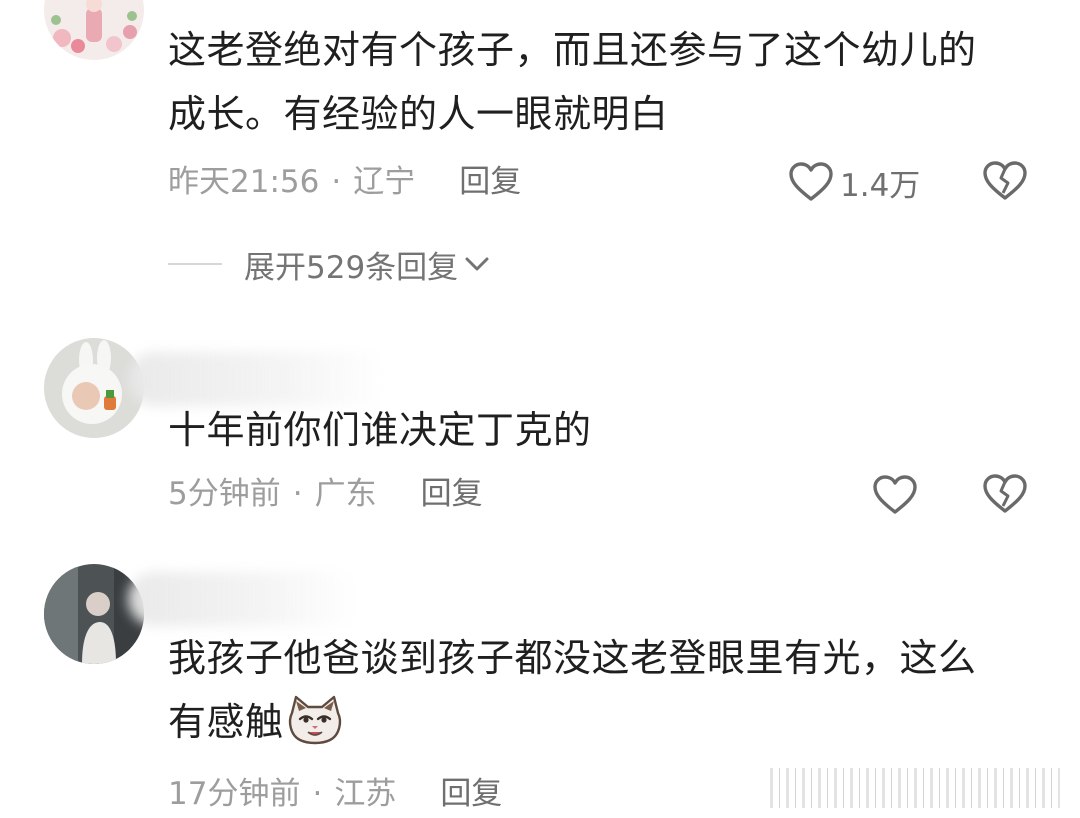 The width and height of the screenshot is (1080, 818). What do you see at coordinates (380, 430) in the screenshot?
I see `comment-text: 十年前你们谁决定丁克的` at bounding box center [380, 430].